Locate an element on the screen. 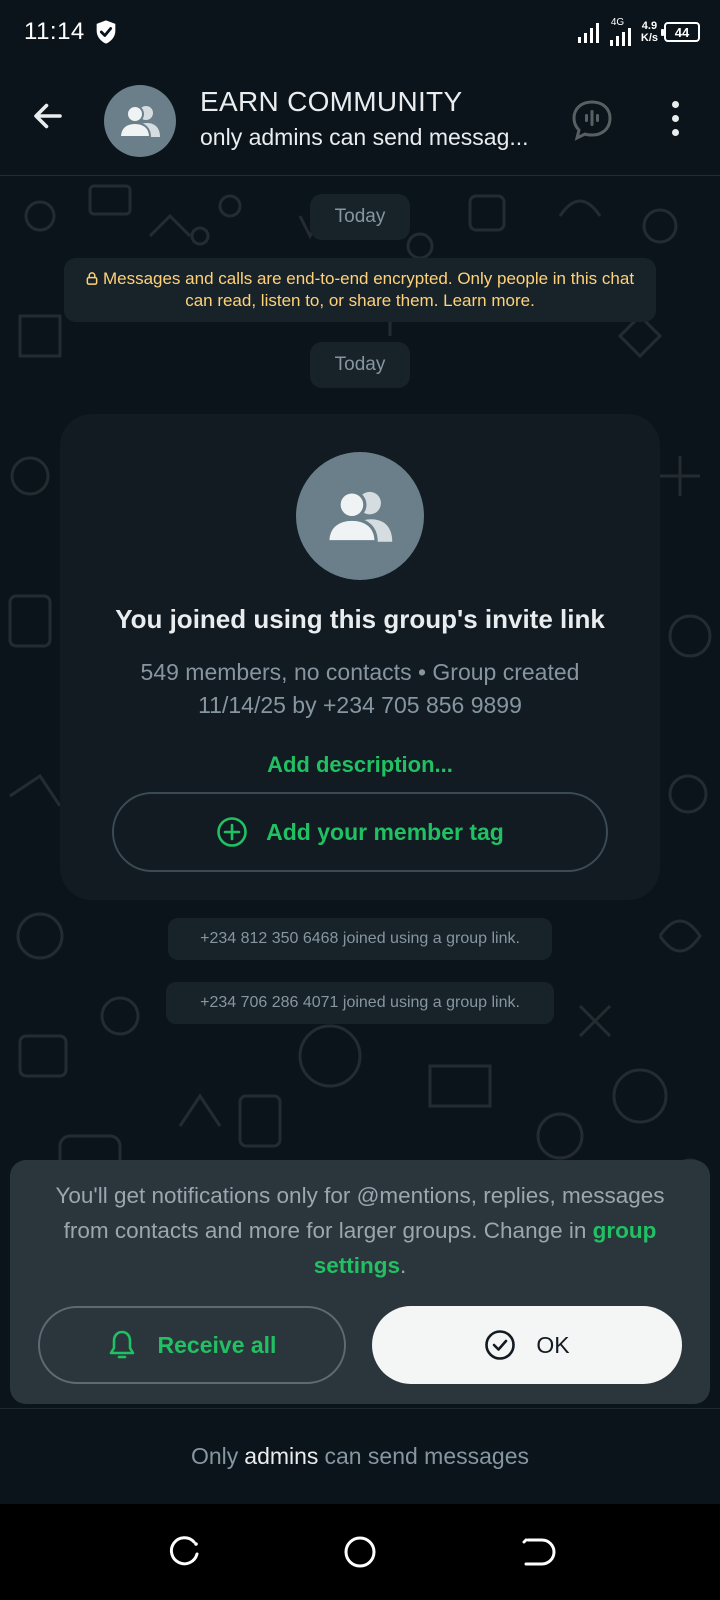  check-circle-icon is located at coordinates (500, 1345).